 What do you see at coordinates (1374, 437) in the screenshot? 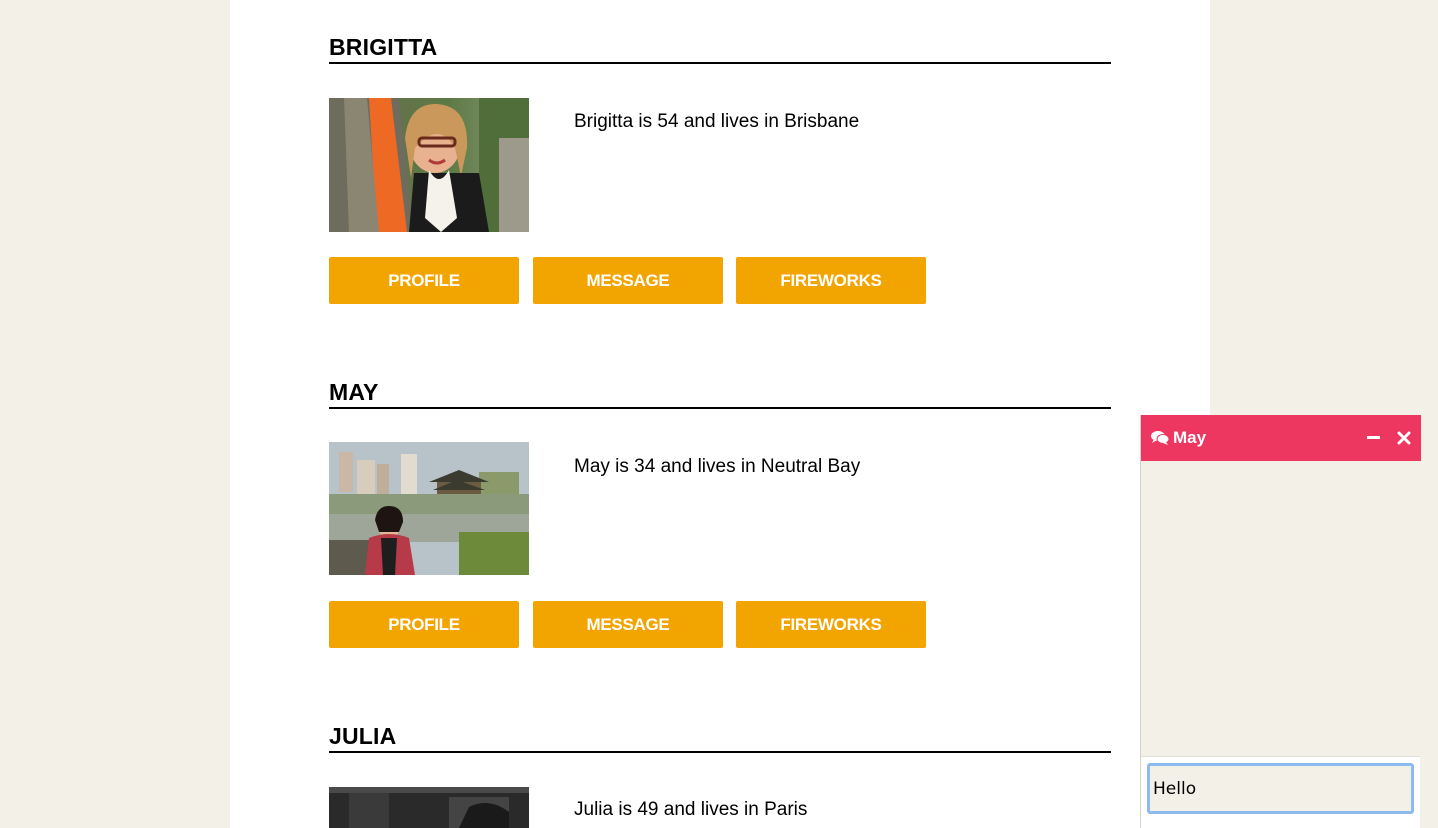
I see `minimize-icon` at bounding box center [1374, 437].